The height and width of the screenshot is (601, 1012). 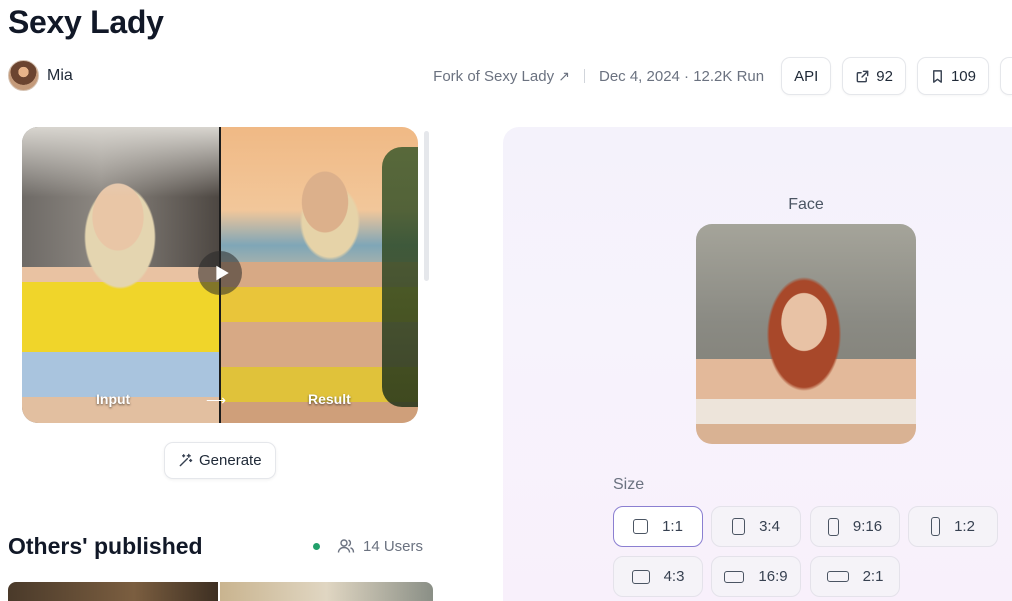 I want to click on fork-name: Sexy Lady, so click(x=519, y=76).